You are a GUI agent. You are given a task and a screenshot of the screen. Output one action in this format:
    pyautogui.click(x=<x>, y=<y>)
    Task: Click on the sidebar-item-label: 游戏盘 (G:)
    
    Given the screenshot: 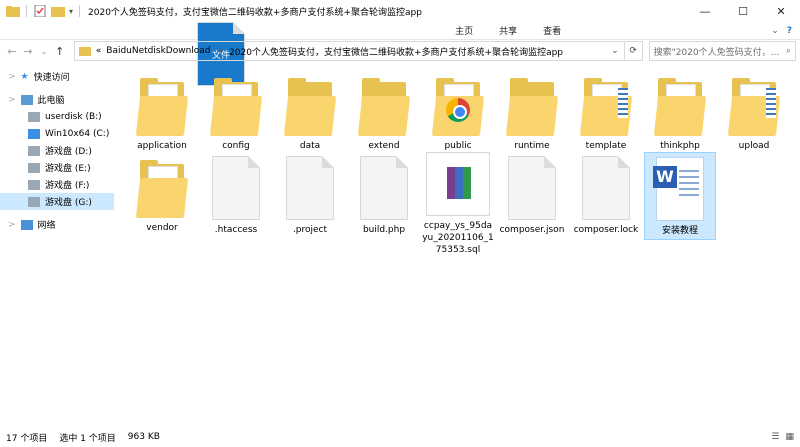 What is the action you would take?
    pyautogui.click(x=68, y=203)
    